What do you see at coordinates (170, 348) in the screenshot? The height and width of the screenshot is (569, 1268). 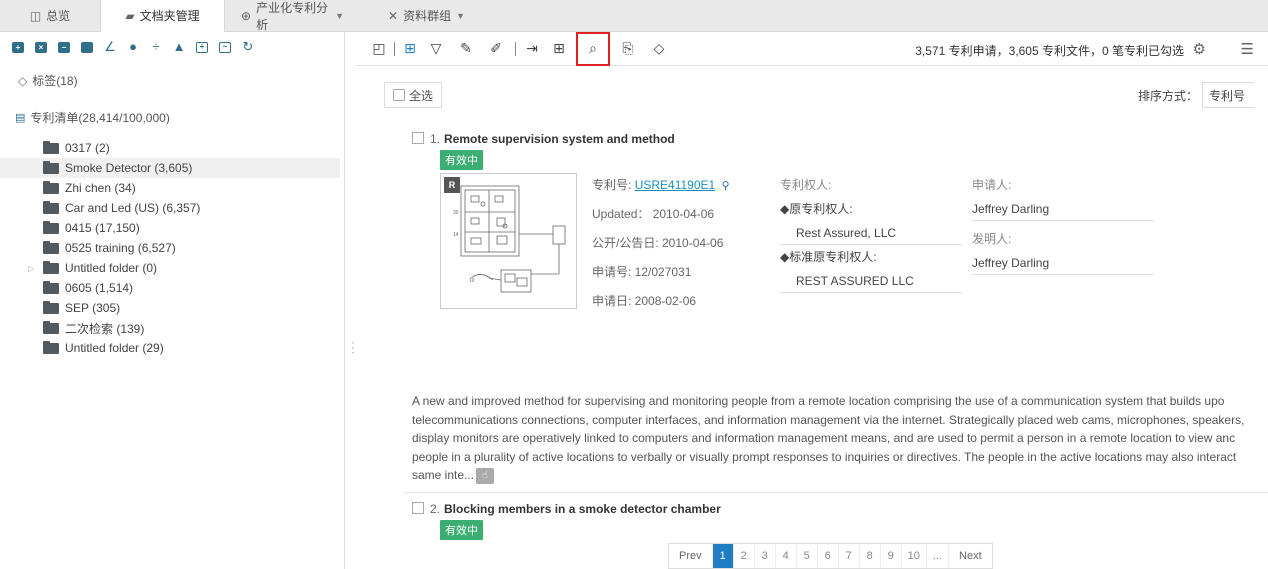 I see `folder-item: Untitled folder (29)` at bounding box center [170, 348].